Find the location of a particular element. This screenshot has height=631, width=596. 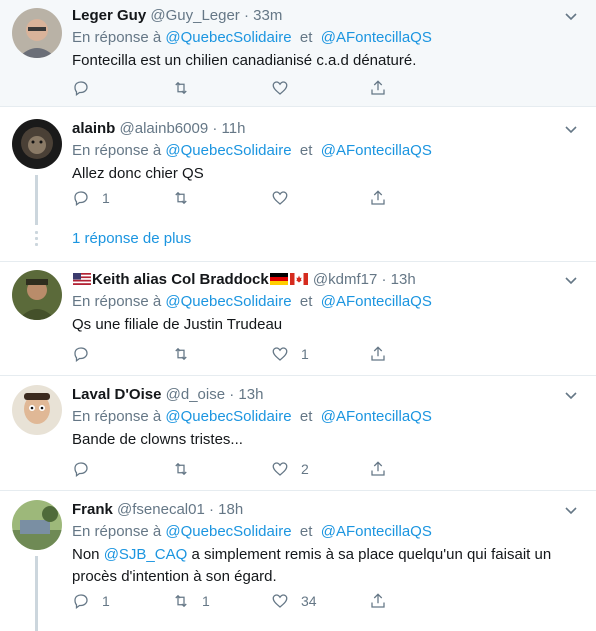

username: @d_oise is located at coordinates (195, 394).